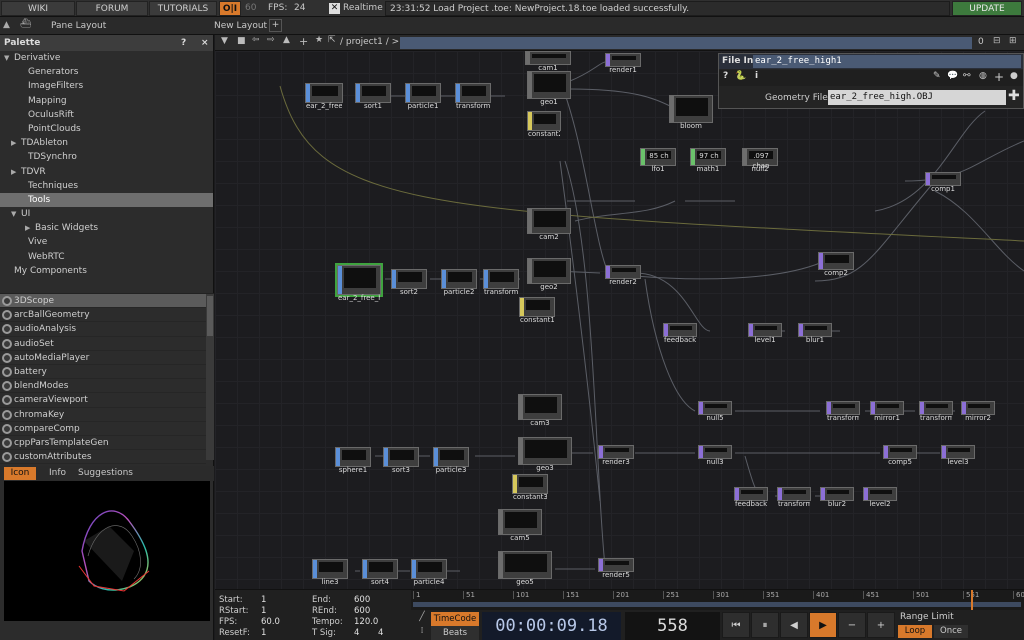  What do you see at coordinates (756, 76) in the screenshot?
I see `info-icon: i` at bounding box center [756, 76].